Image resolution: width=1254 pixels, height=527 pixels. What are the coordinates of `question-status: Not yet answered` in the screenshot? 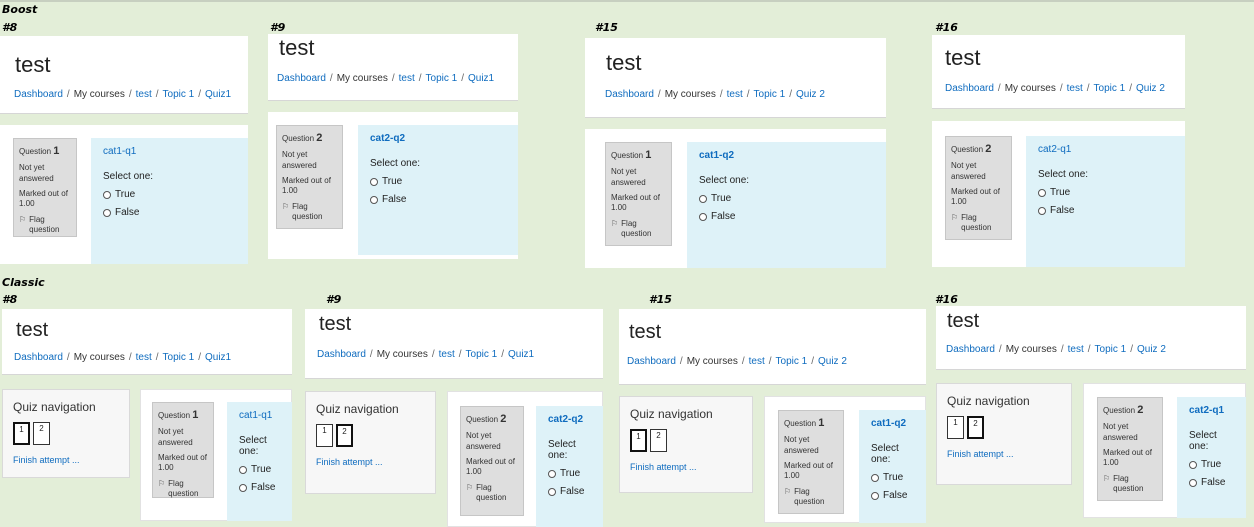 It's located at (483, 441).